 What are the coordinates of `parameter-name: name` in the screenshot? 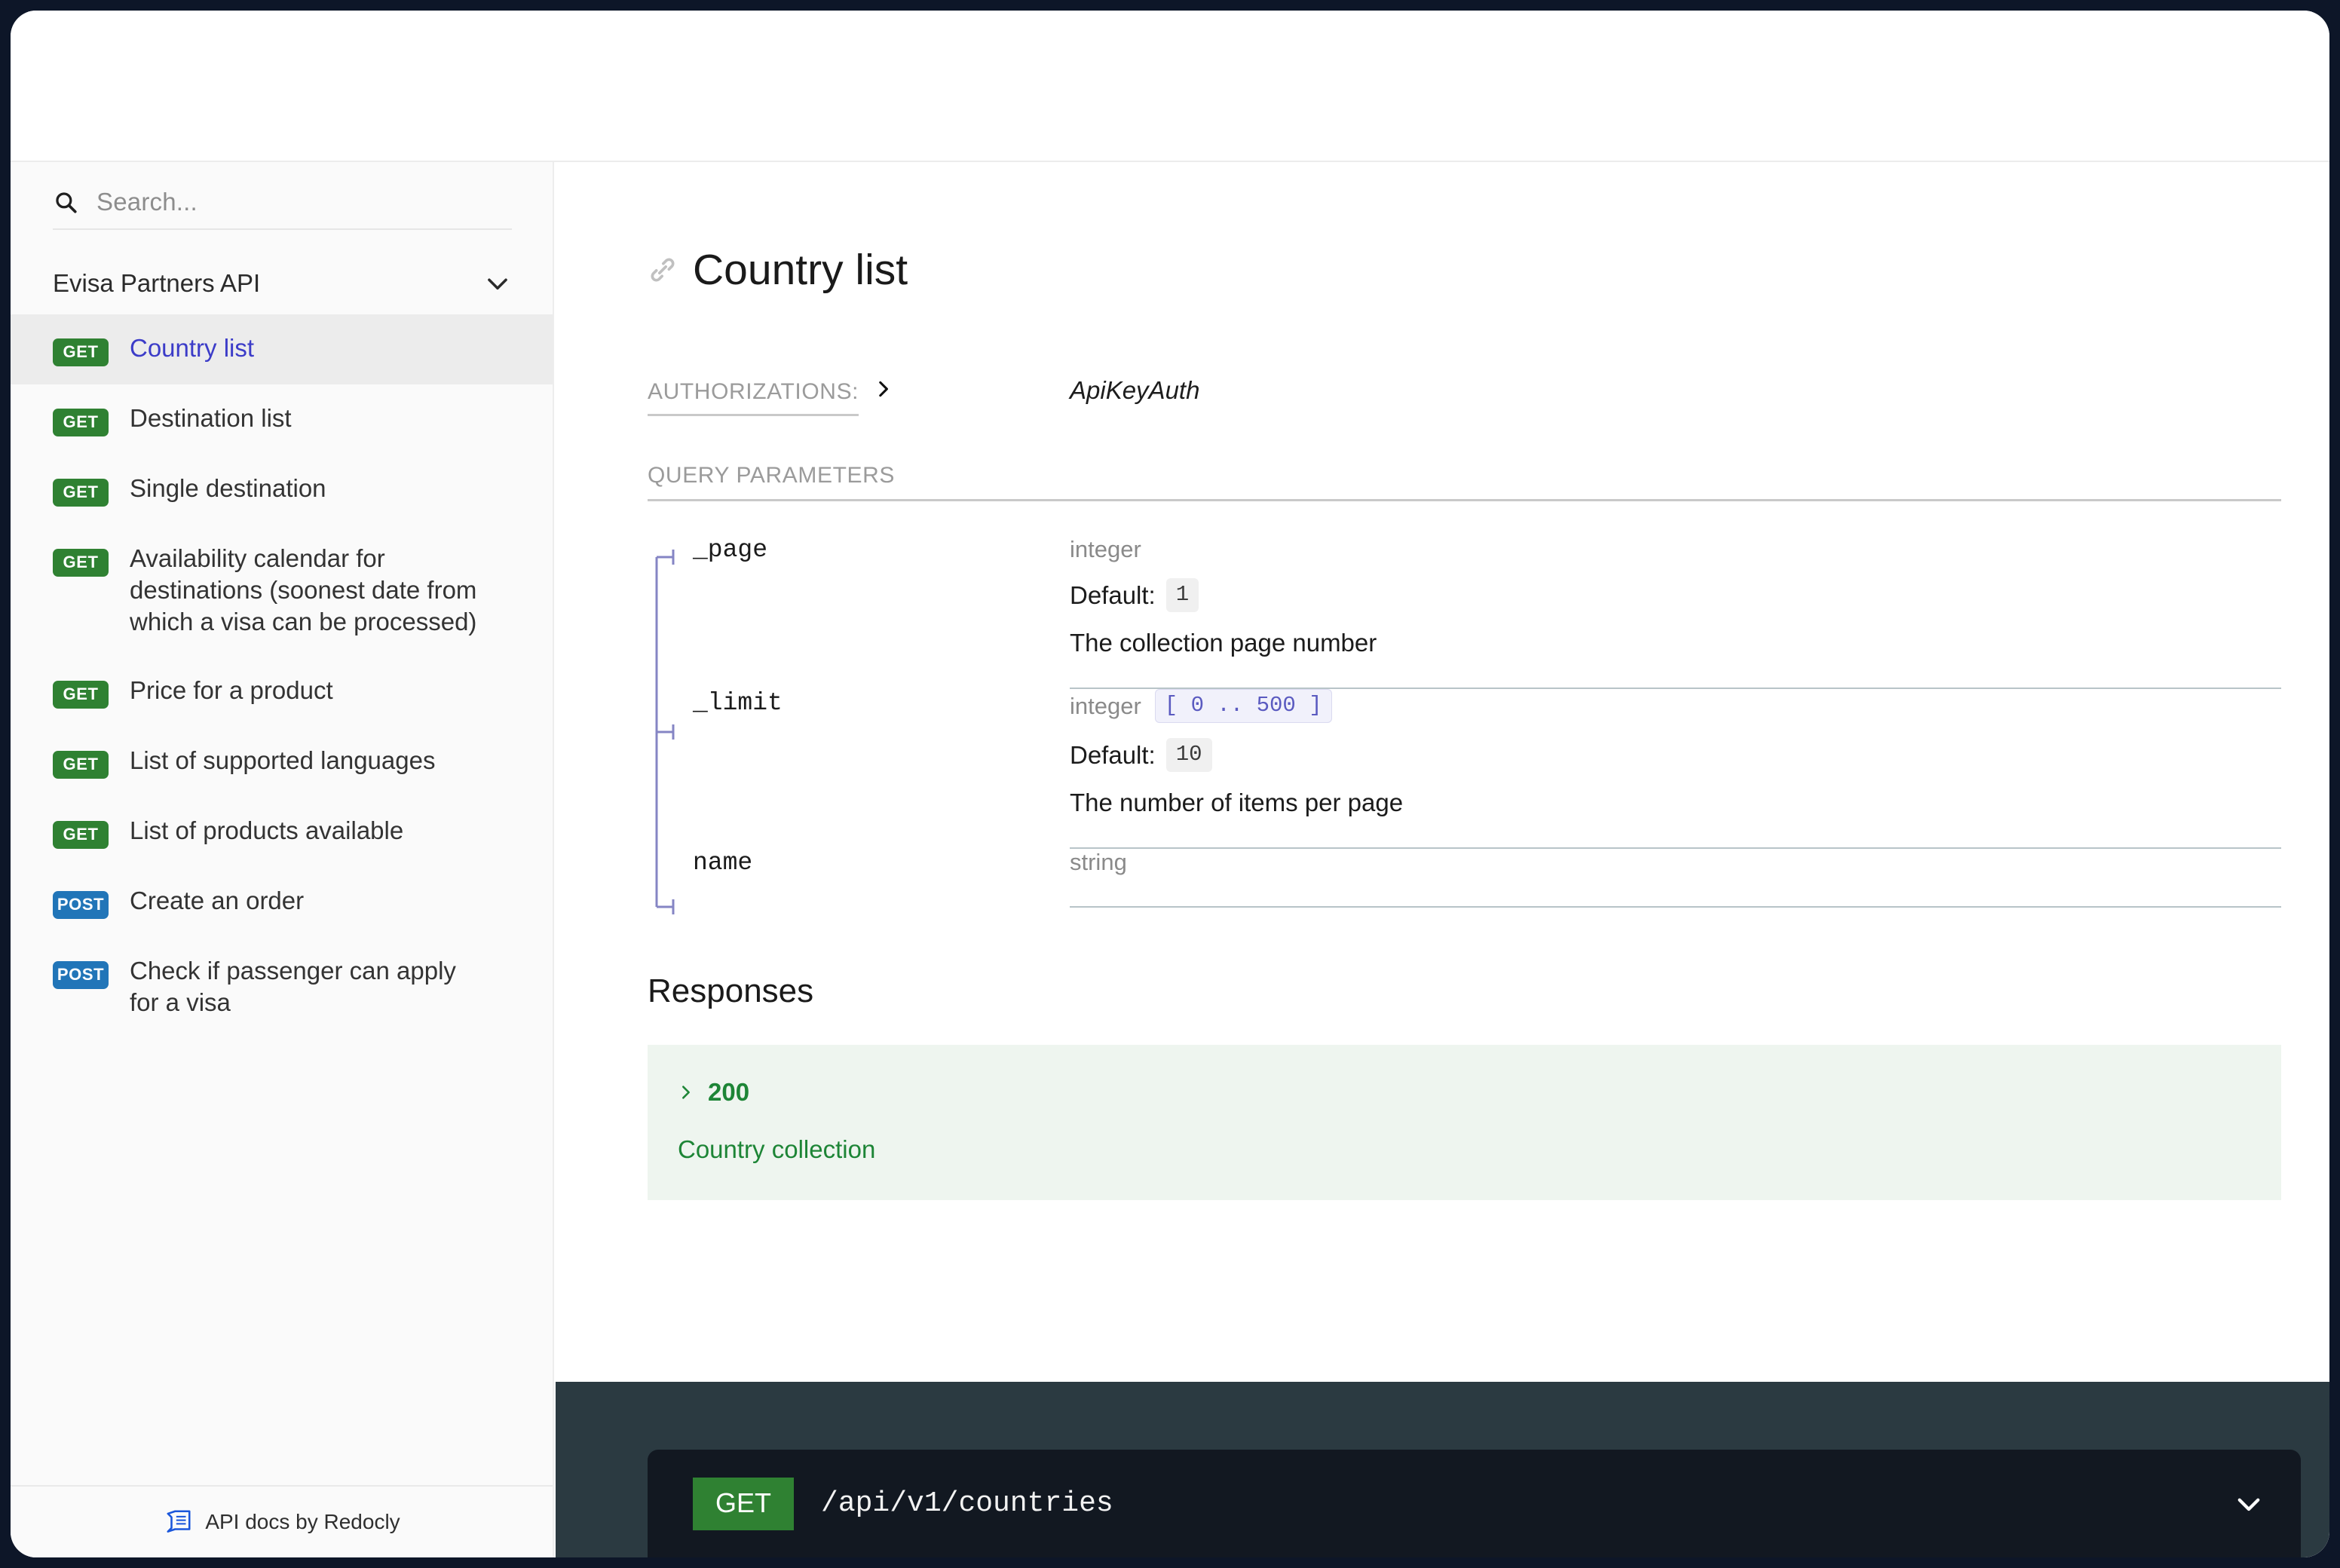 It's located at (723, 863).